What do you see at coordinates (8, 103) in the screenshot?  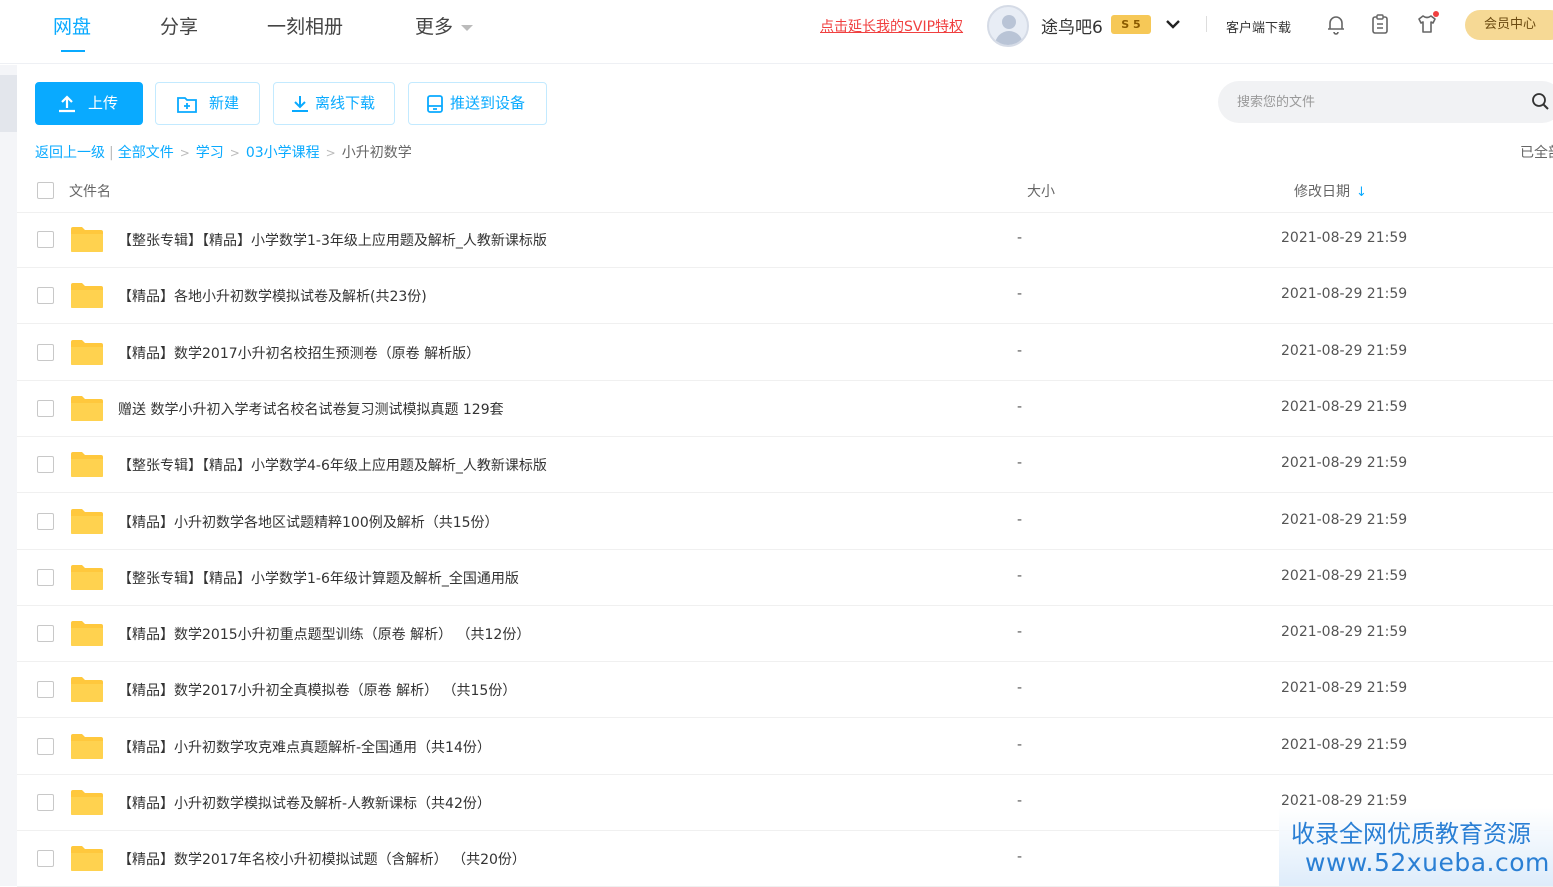 I see `left-sidebar-active` at bounding box center [8, 103].